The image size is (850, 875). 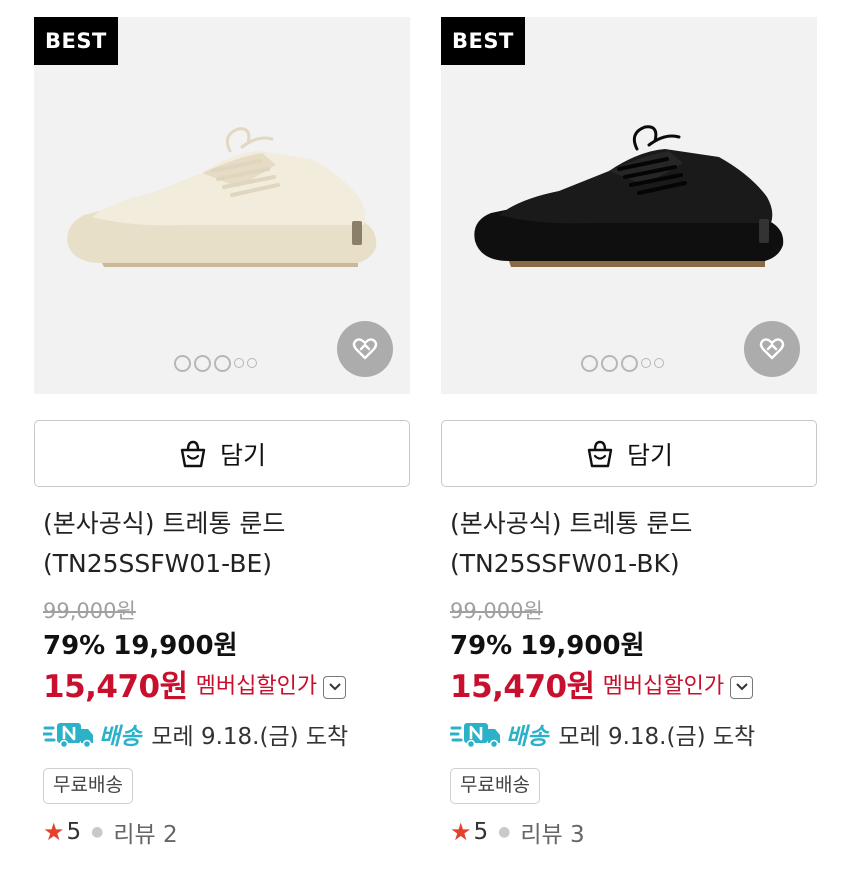 I want to click on rating-row: ★ 5 ● 리뷰 2, so click(x=222, y=832).